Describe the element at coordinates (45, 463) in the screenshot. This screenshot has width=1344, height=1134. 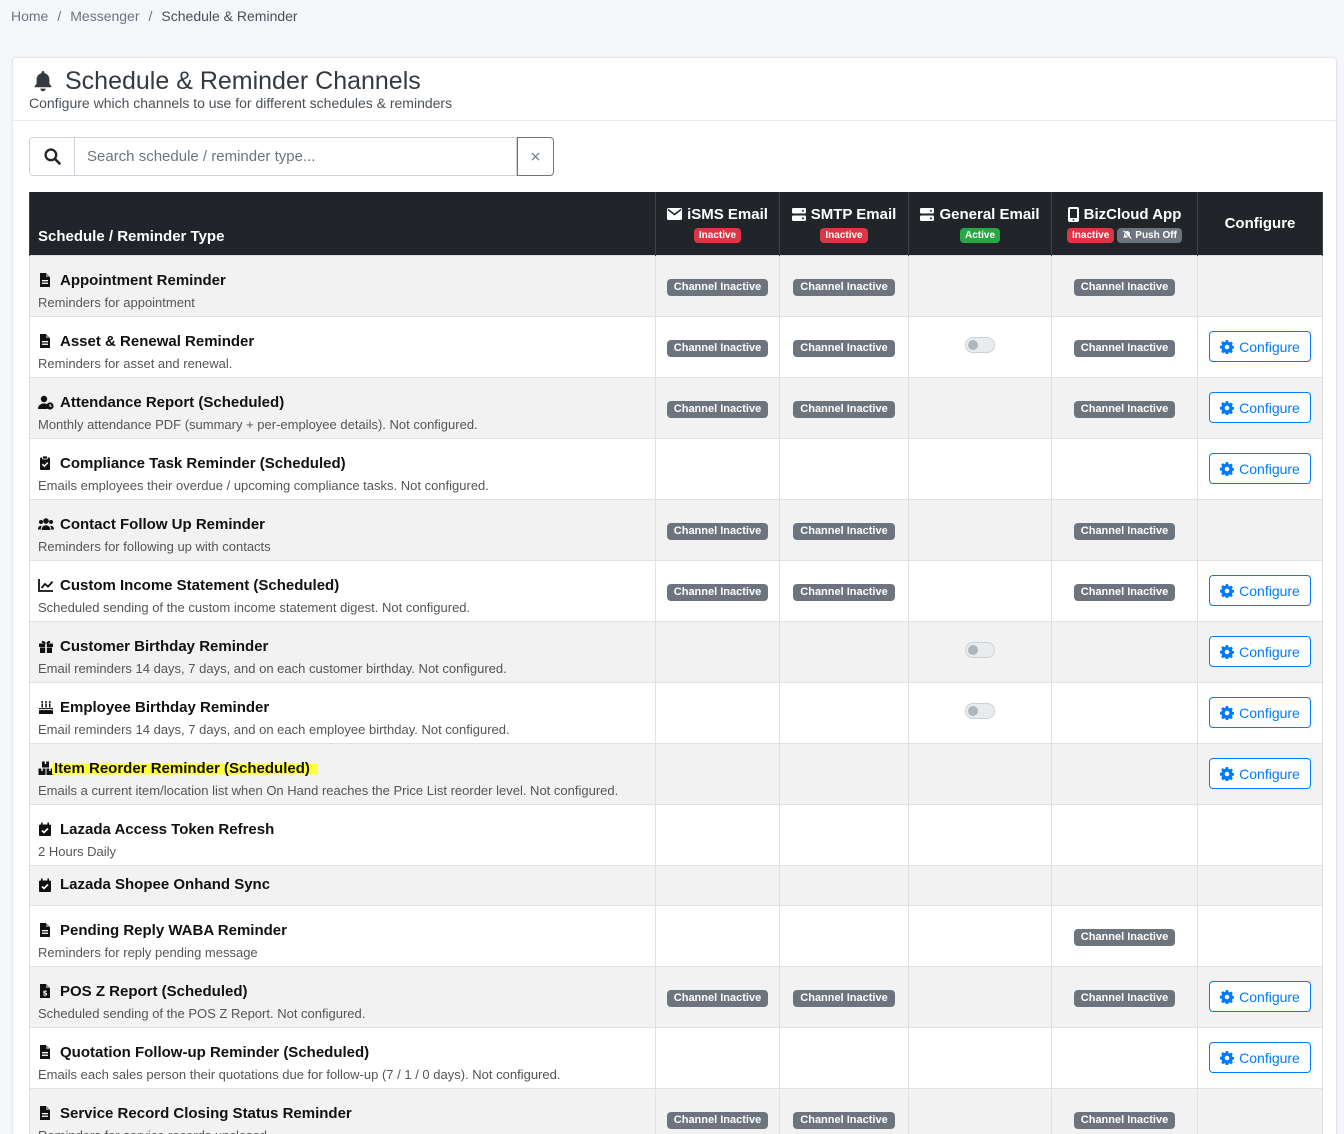
I see `clipboard-check-icon` at that location.